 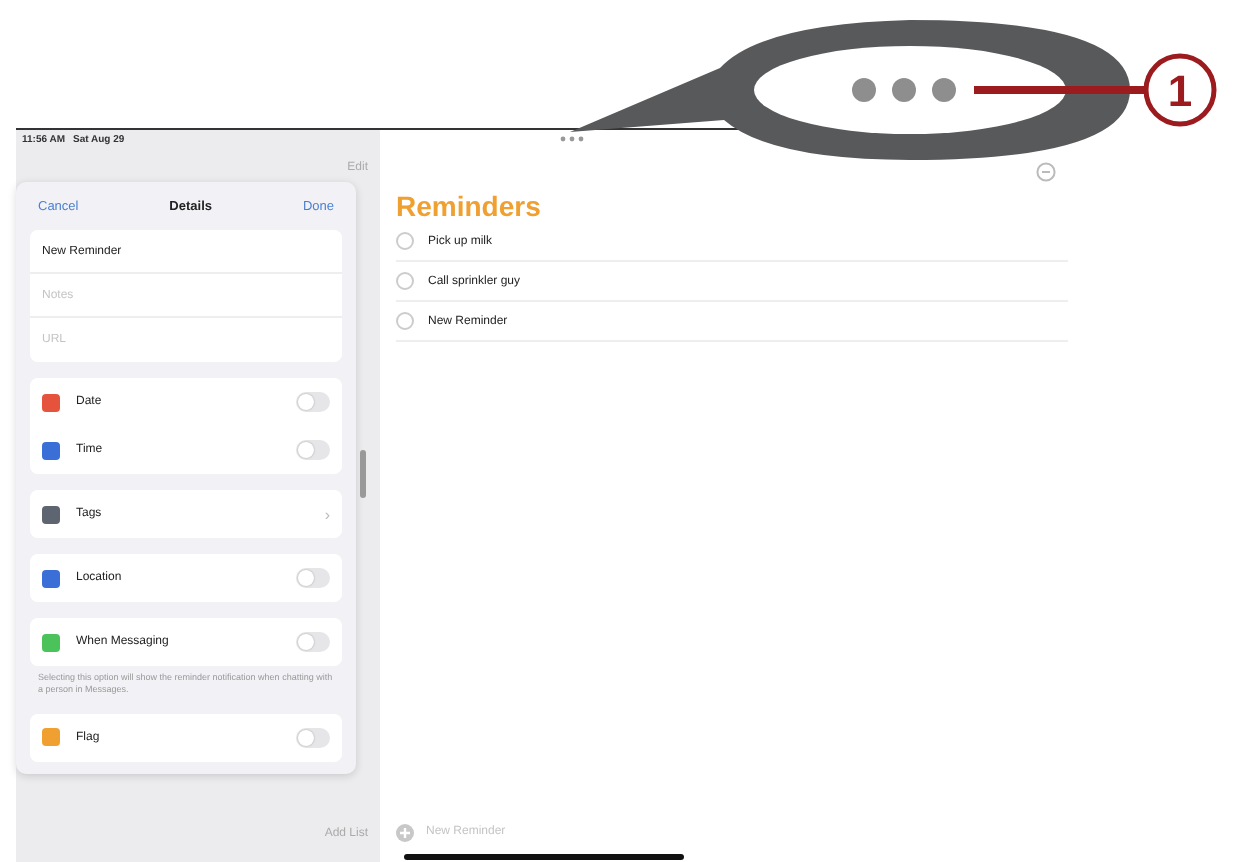 I want to click on callout-number: 1, so click(x=1180, y=91).